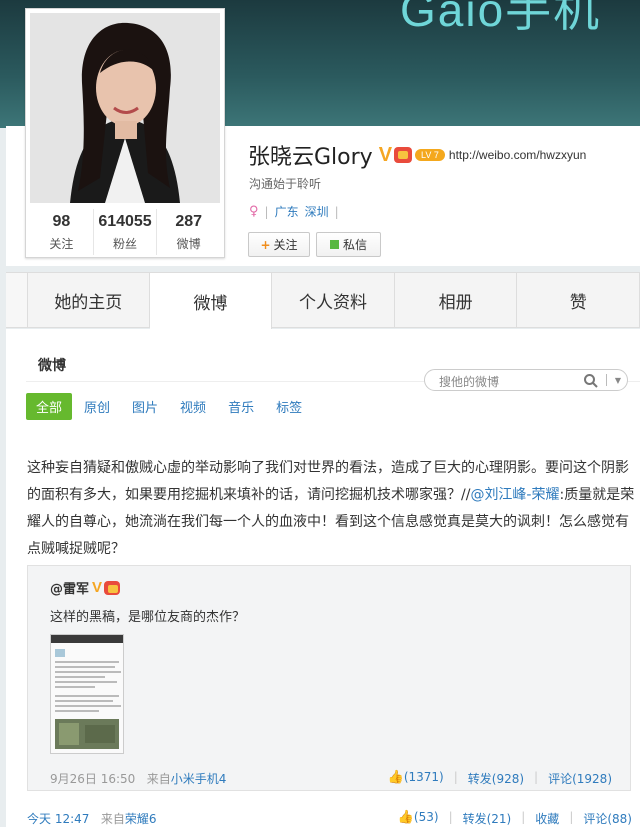  Describe the element at coordinates (145, 406) in the screenshot. I see `filter-images: 图片` at that location.